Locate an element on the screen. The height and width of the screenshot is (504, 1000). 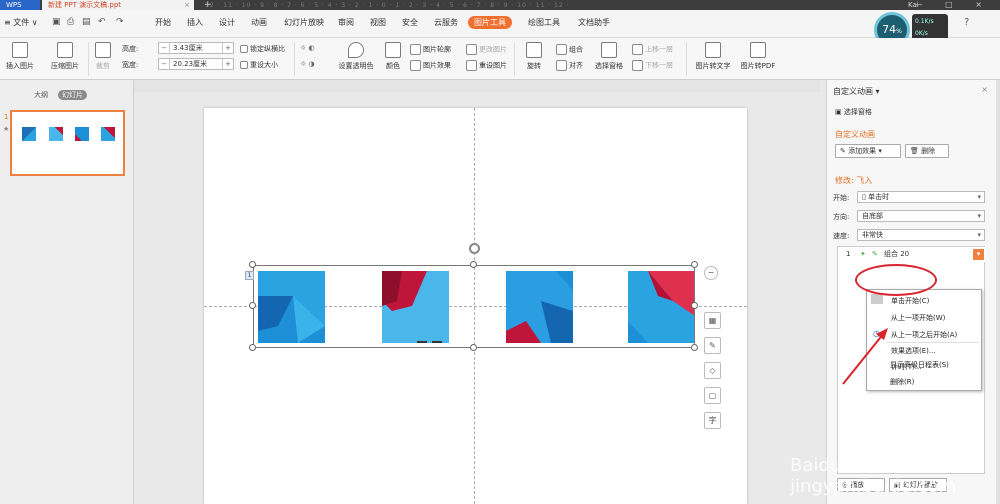
brightness-up-icon: ☼ ◐ is located at coordinates (307, 48).